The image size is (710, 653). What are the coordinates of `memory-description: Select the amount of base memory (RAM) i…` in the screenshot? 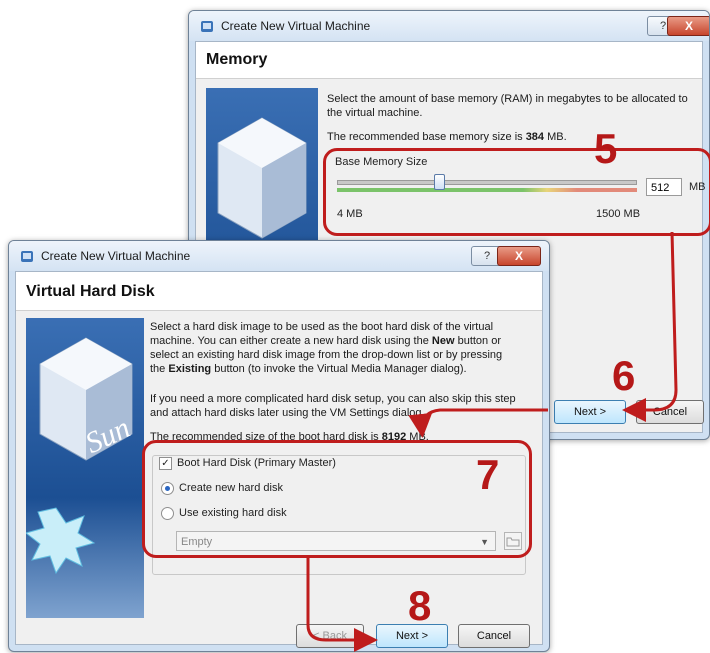 It's located at (507, 106).